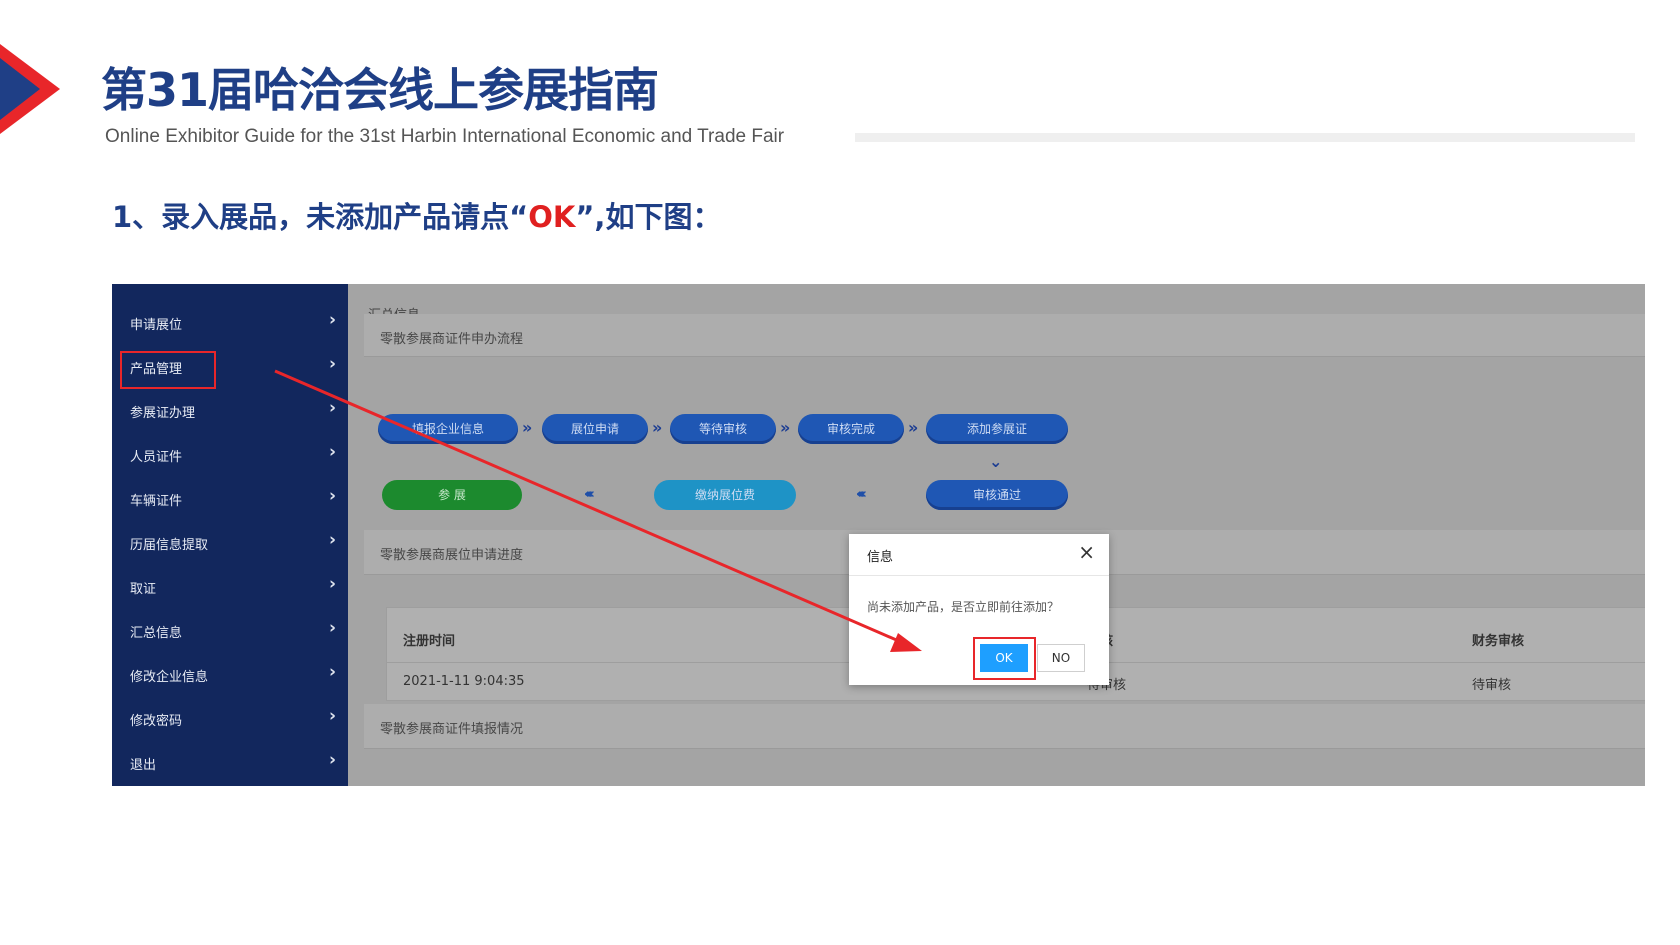 This screenshot has height=945, width=1680. What do you see at coordinates (1245, 137) in the screenshot?
I see `subtitle-rule` at bounding box center [1245, 137].